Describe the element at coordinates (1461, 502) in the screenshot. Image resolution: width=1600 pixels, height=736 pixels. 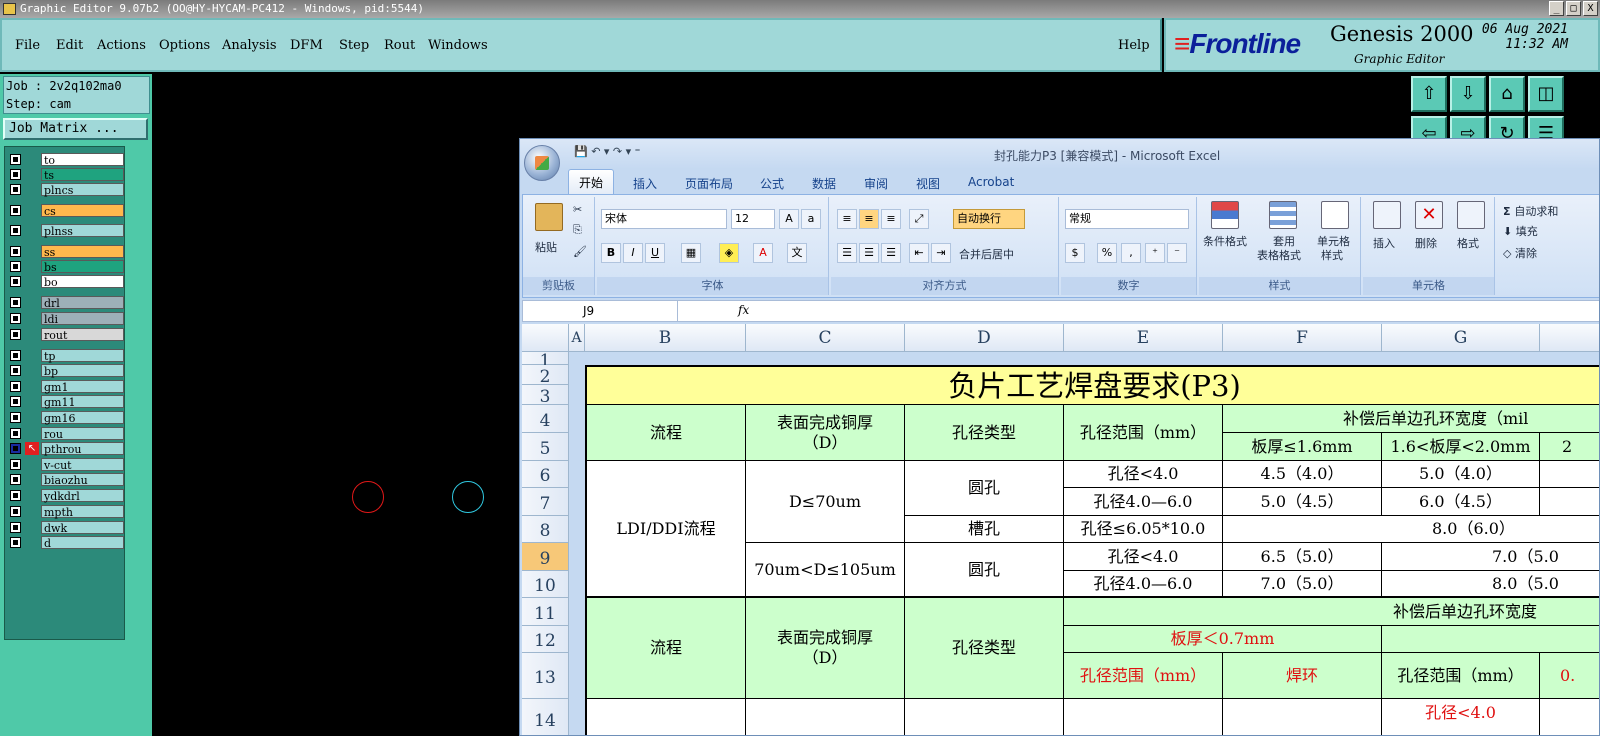
I see `cell-r7-g: 6.0（4.5）` at that location.